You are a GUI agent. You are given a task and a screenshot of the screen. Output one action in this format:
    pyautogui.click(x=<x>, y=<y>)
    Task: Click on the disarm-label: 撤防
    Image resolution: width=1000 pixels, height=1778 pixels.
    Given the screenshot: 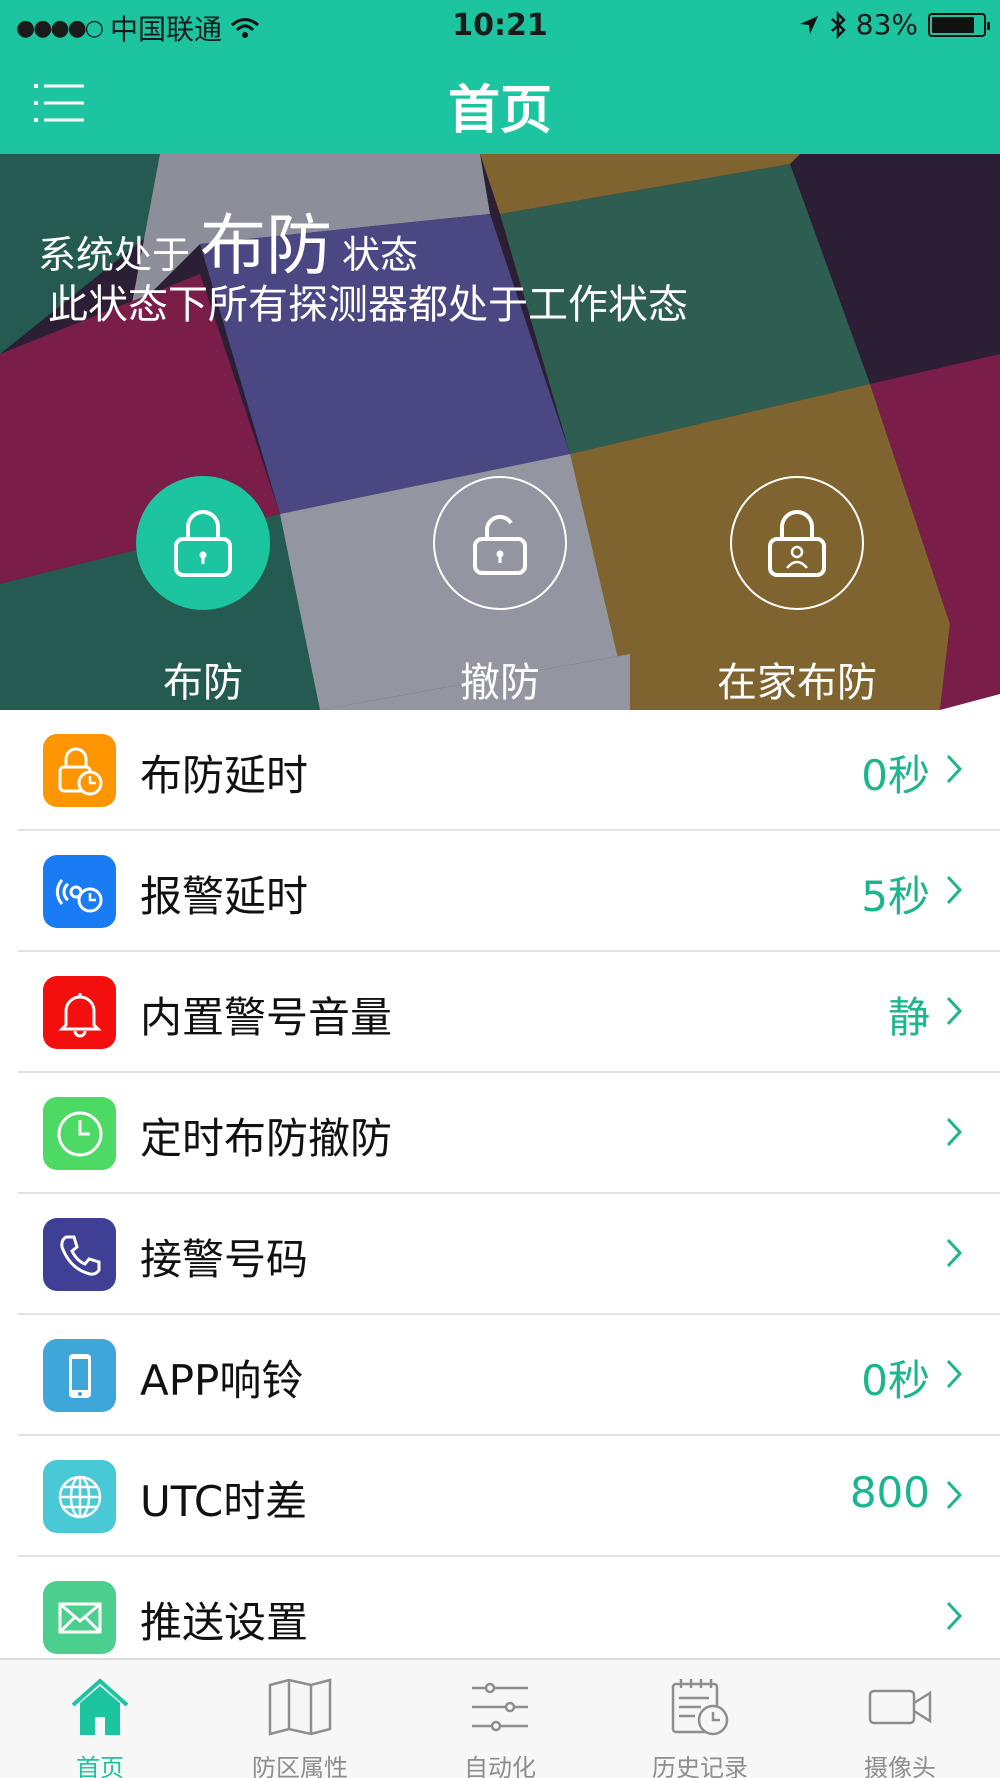 What is the action you would take?
    pyautogui.click(x=500, y=683)
    